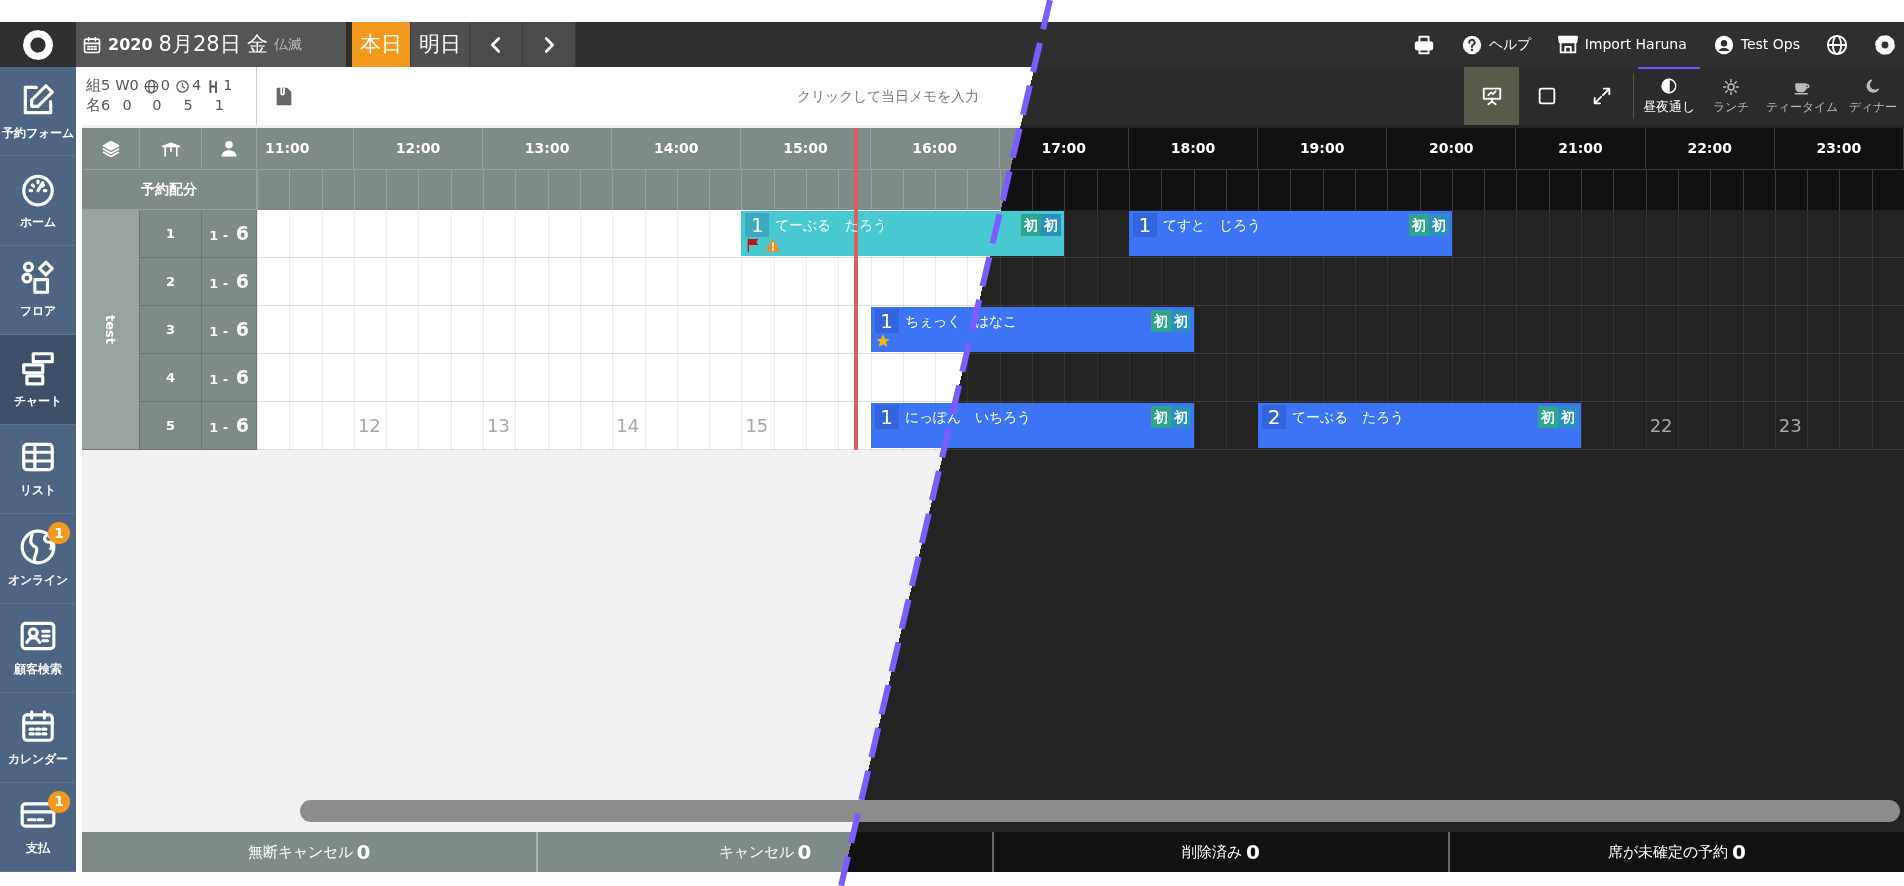  What do you see at coordinates (1495, 44) in the screenshot?
I see `help-link: ヘルプ` at bounding box center [1495, 44].